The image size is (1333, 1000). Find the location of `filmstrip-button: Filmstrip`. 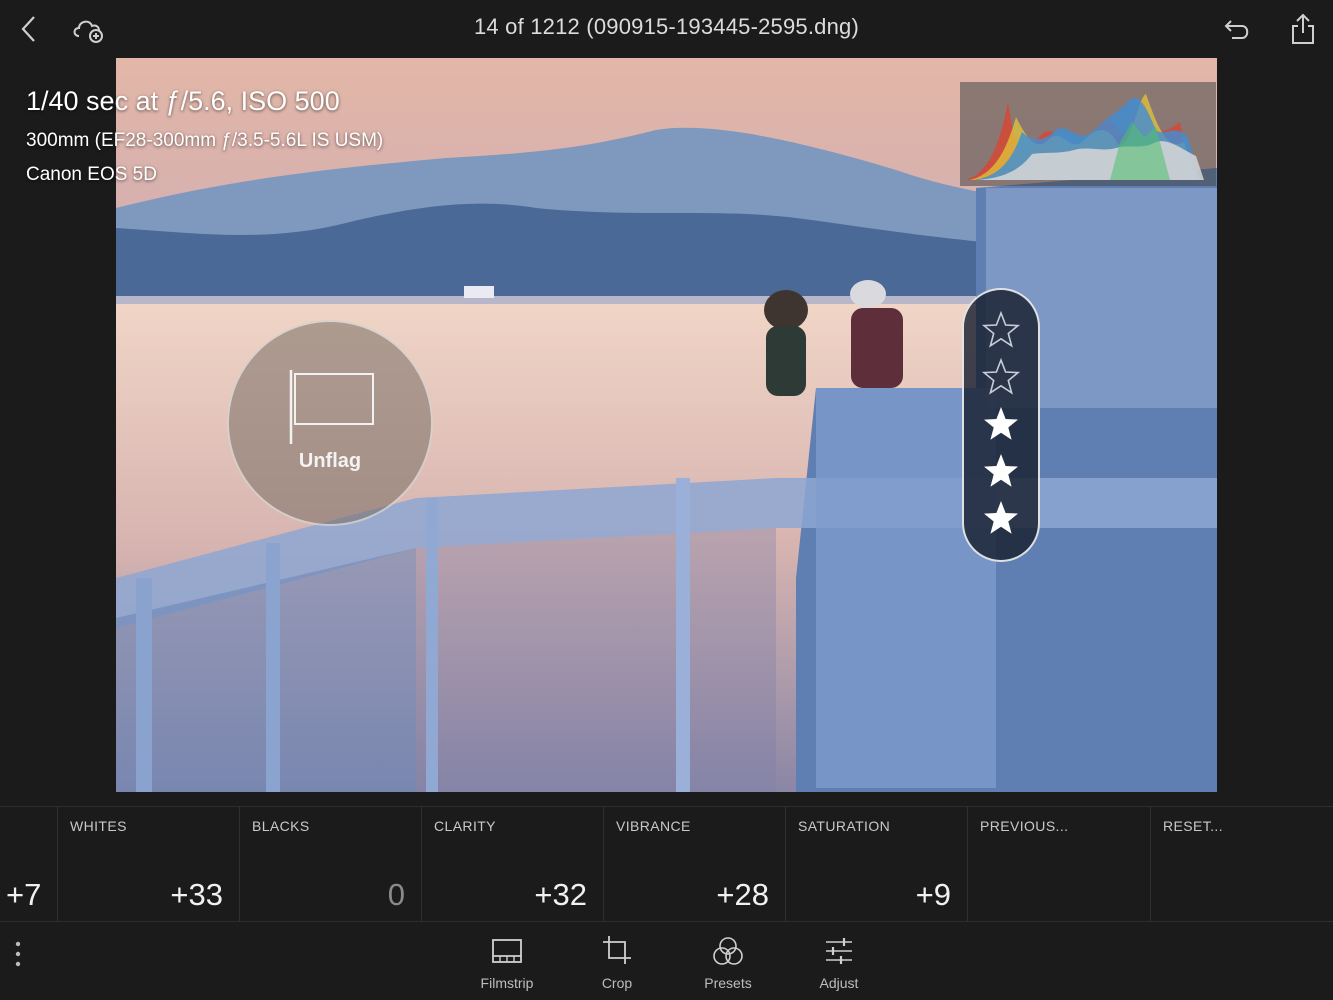

filmstrip-button: Filmstrip is located at coordinates (507, 964).